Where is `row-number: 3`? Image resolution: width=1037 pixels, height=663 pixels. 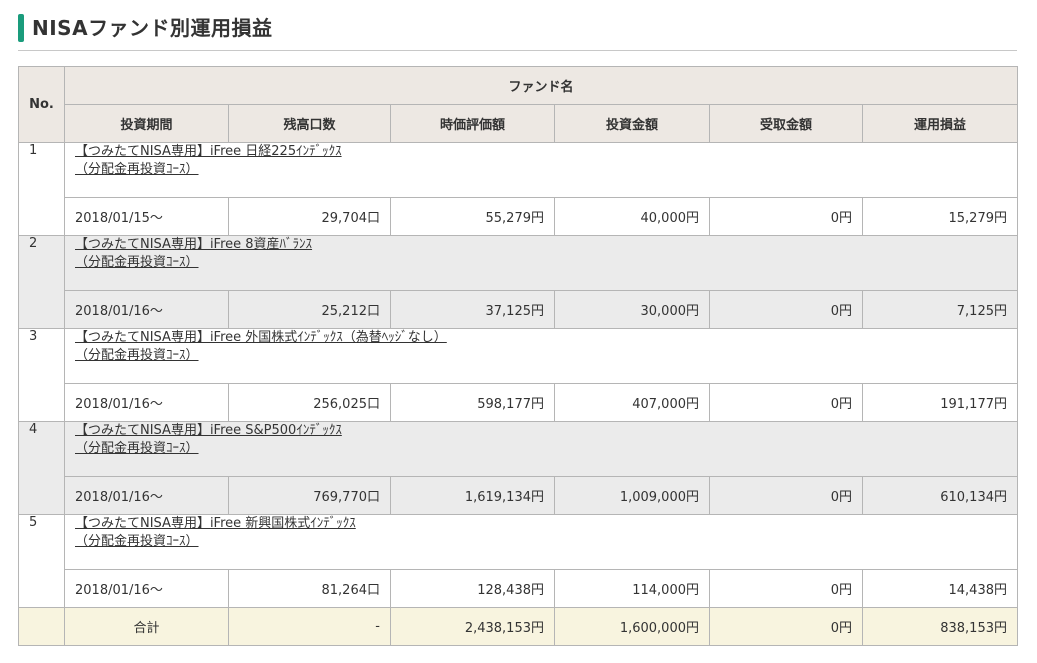
row-number: 3 is located at coordinates (41, 375).